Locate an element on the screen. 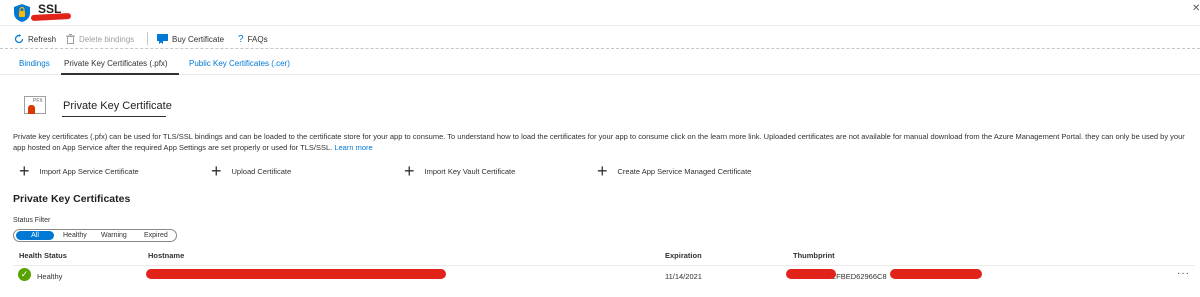 The height and width of the screenshot is (297, 1200). action-label: Import App Service Certificate is located at coordinates (89, 171).